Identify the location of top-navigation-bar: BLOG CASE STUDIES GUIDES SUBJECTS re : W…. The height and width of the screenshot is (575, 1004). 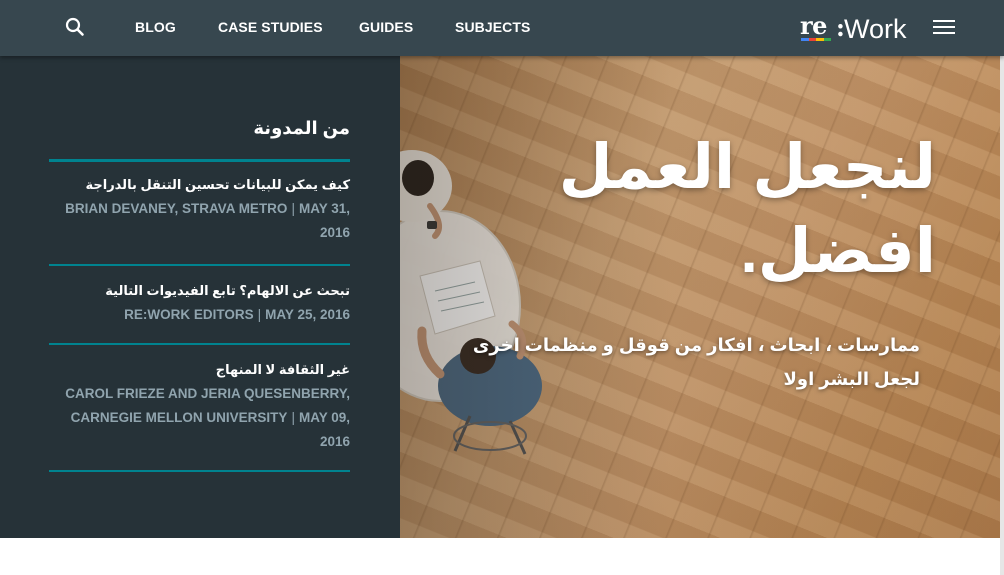
(502, 28).